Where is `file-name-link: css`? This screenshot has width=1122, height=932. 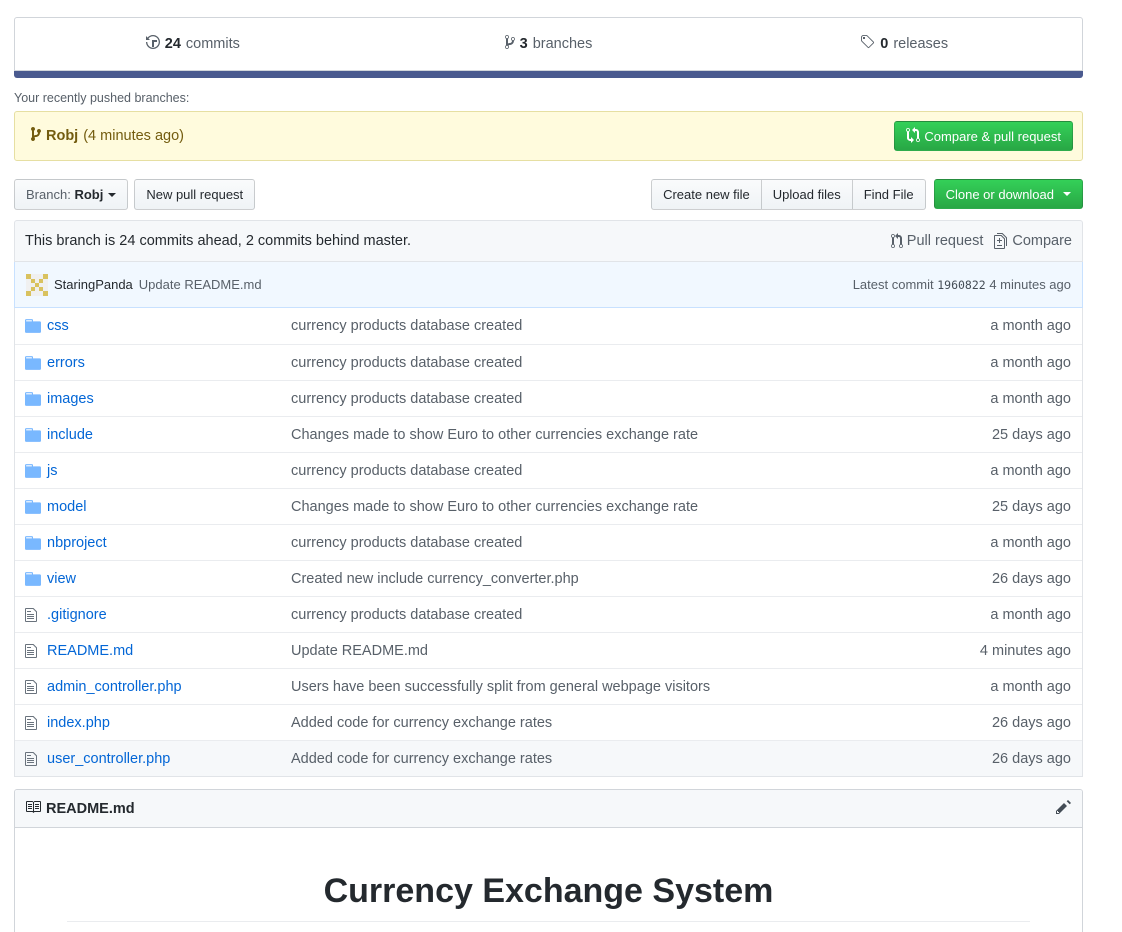
file-name-link: css is located at coordinates (168, 326).